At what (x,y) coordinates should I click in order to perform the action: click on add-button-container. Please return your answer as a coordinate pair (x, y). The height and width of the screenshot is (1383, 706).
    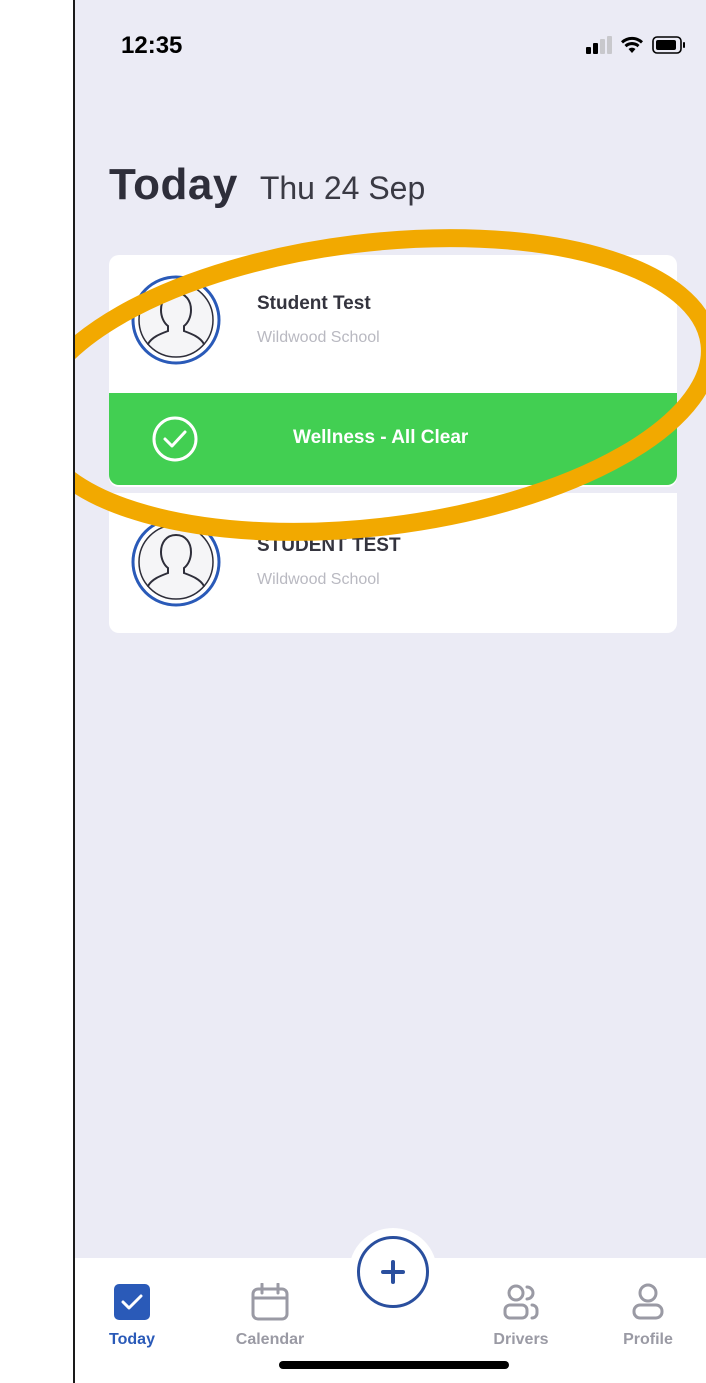
    Looking at the image, I should click on (393, 1272).